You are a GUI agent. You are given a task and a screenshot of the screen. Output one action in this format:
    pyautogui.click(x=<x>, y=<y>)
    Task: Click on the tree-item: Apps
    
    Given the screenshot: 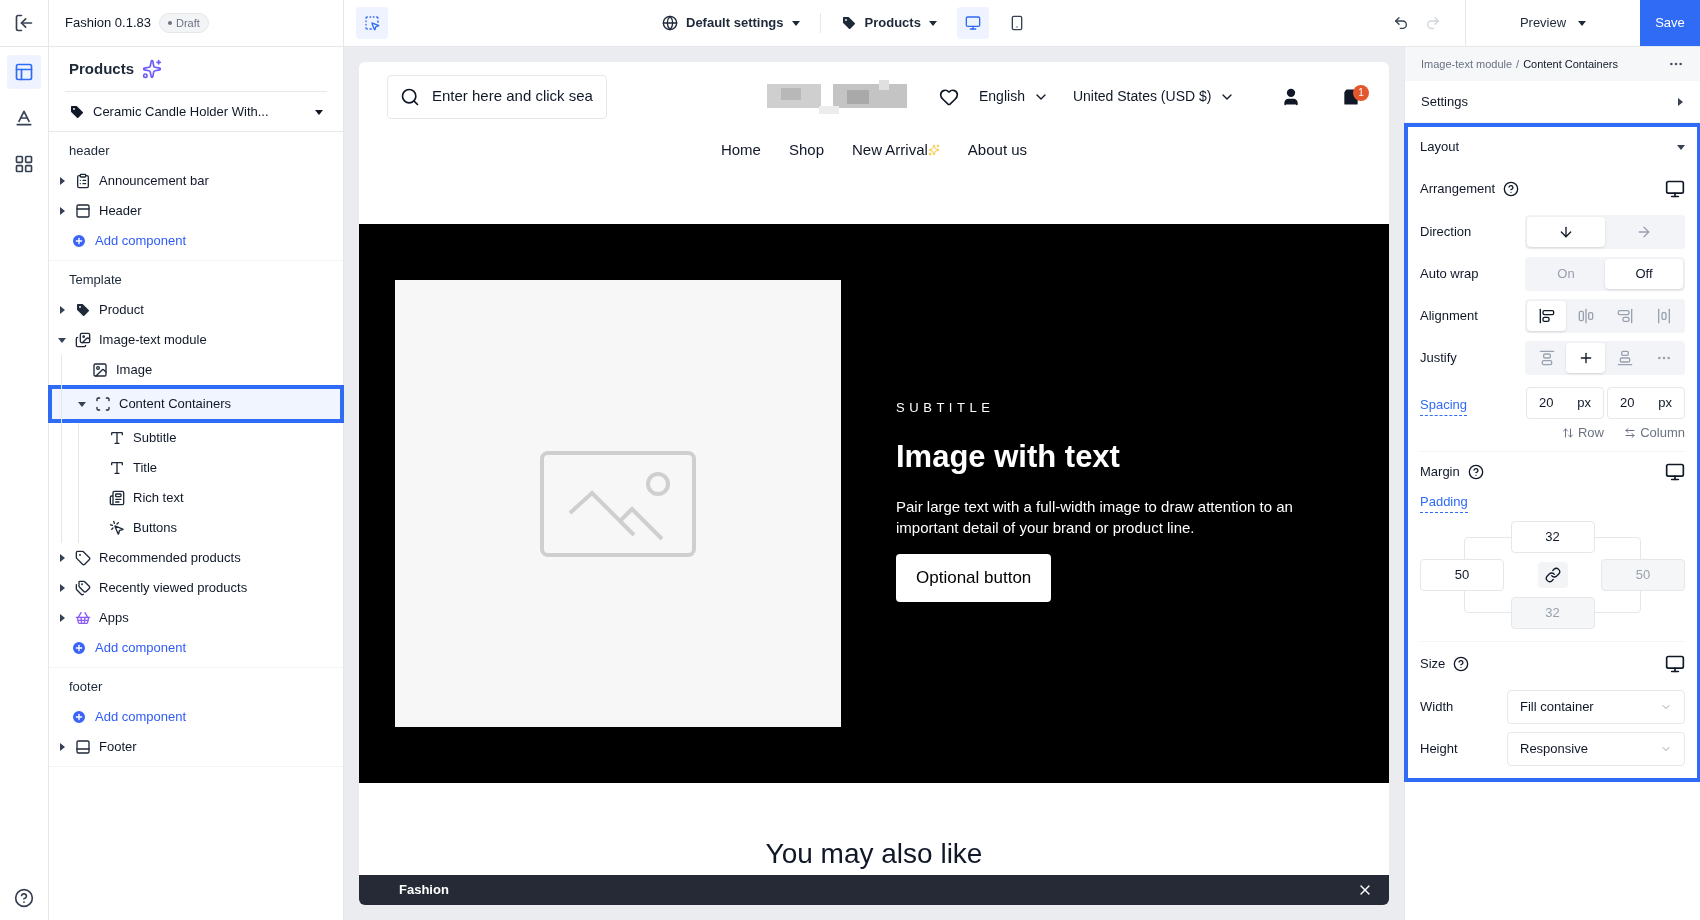 What is the action you would take?
    pyautogui.click(x=196, y=618)
    